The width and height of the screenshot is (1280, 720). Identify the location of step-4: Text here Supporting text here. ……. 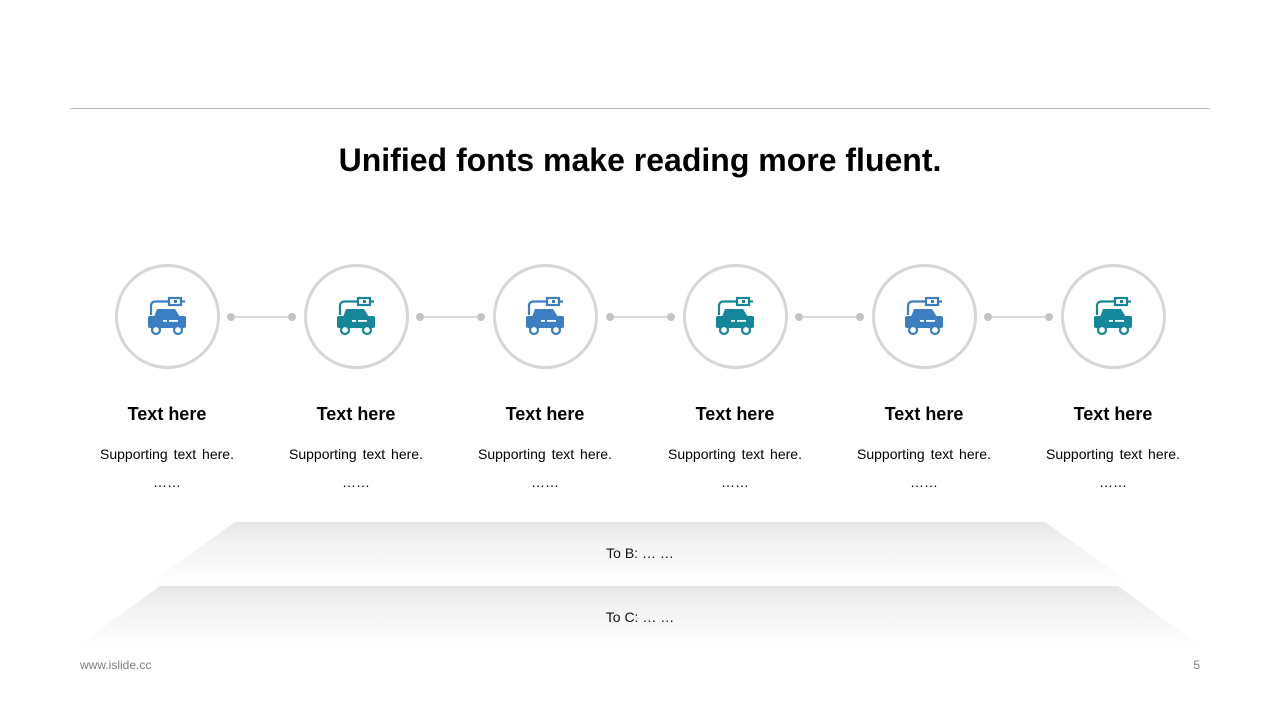
(735, 380).